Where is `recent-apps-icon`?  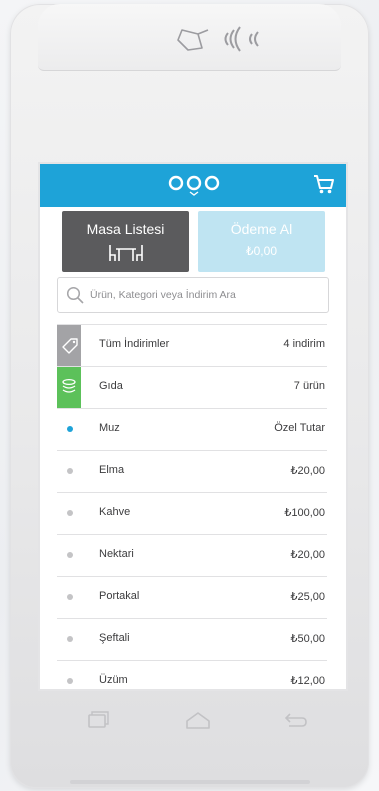 recent-apps-icon is located at coordinates (98, 719).